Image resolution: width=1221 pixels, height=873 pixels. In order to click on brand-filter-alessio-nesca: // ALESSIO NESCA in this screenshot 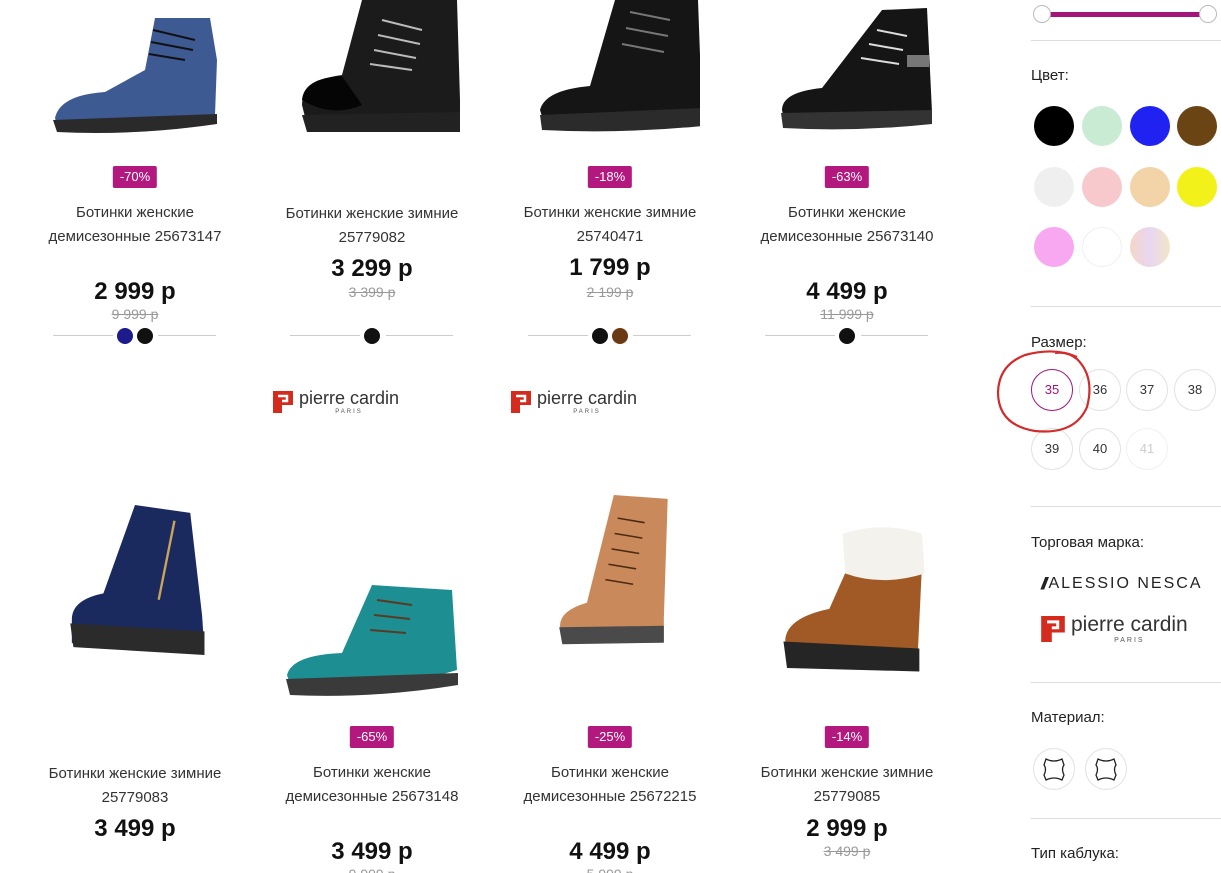, I will do `click(1122, 584)`.